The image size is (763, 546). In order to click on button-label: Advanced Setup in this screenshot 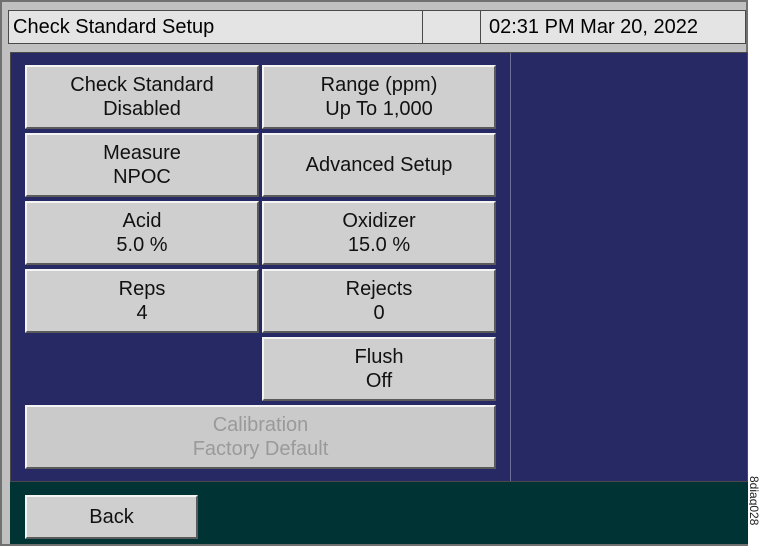, I will do `click(379, 165)`.